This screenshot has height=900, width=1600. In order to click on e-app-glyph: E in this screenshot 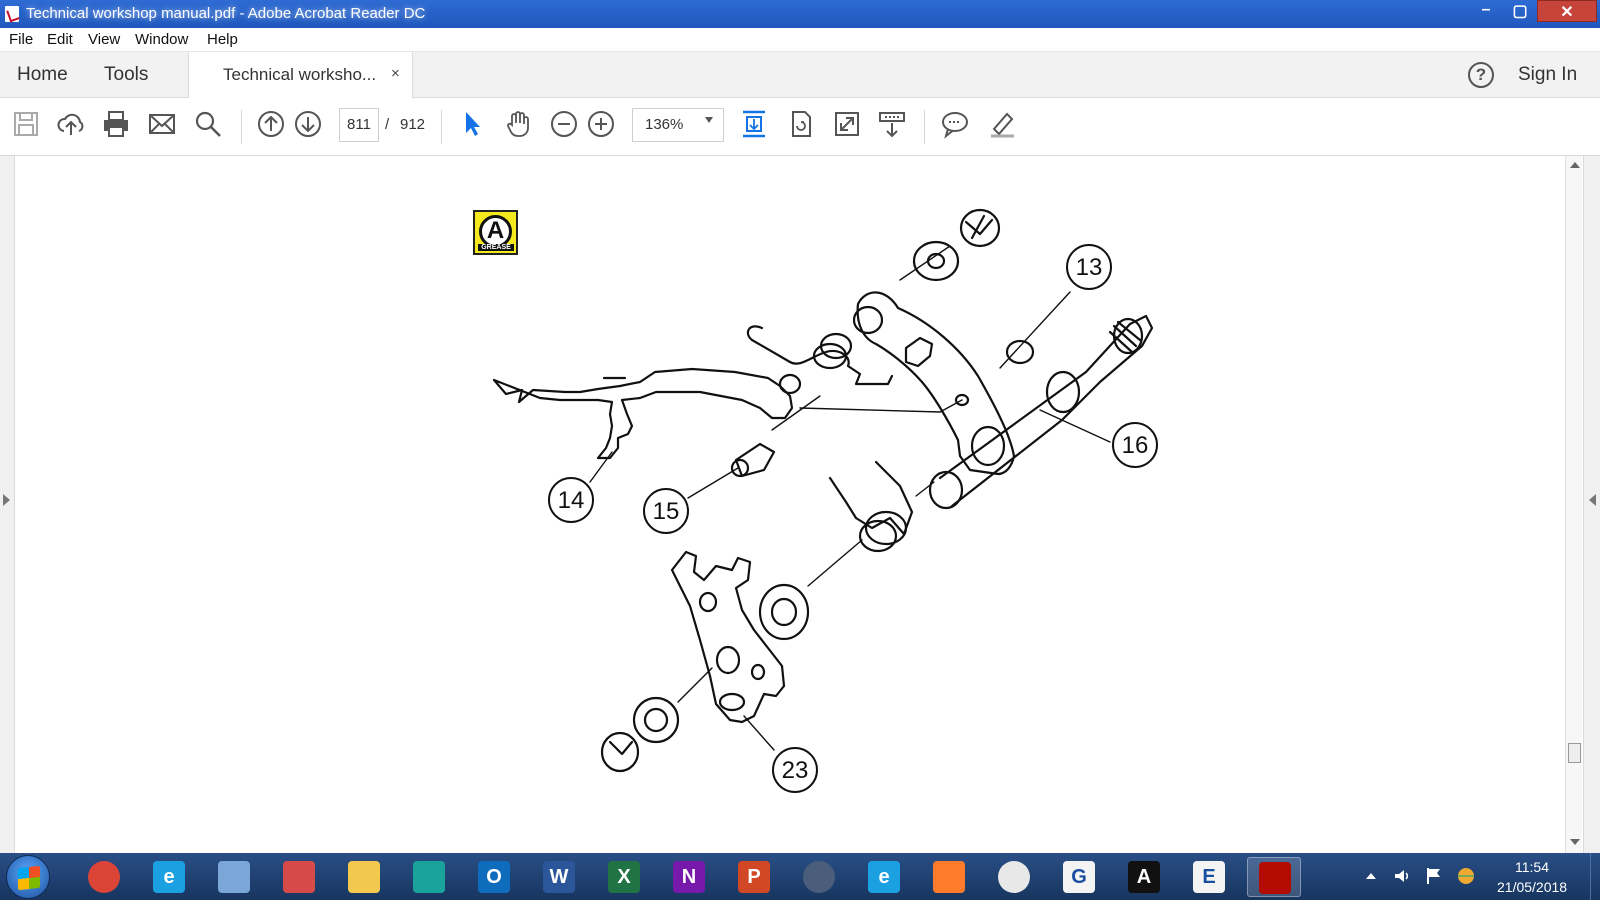, I will do `click(1209, 877)`.